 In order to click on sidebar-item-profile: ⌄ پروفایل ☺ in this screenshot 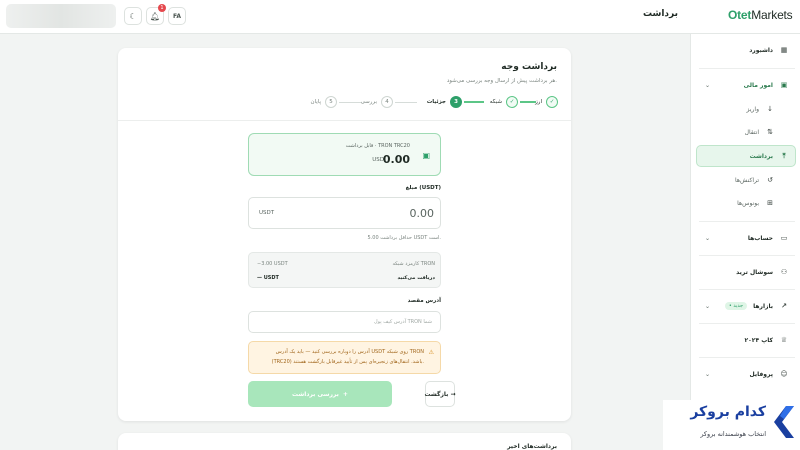, I will do `click(747, 374)`.